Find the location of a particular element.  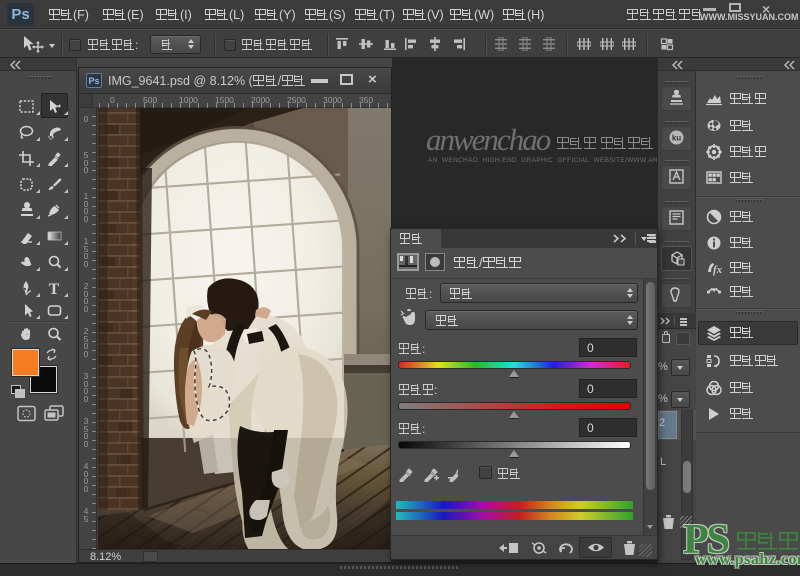

svg-text: ku is located at coordinates (676, 138).